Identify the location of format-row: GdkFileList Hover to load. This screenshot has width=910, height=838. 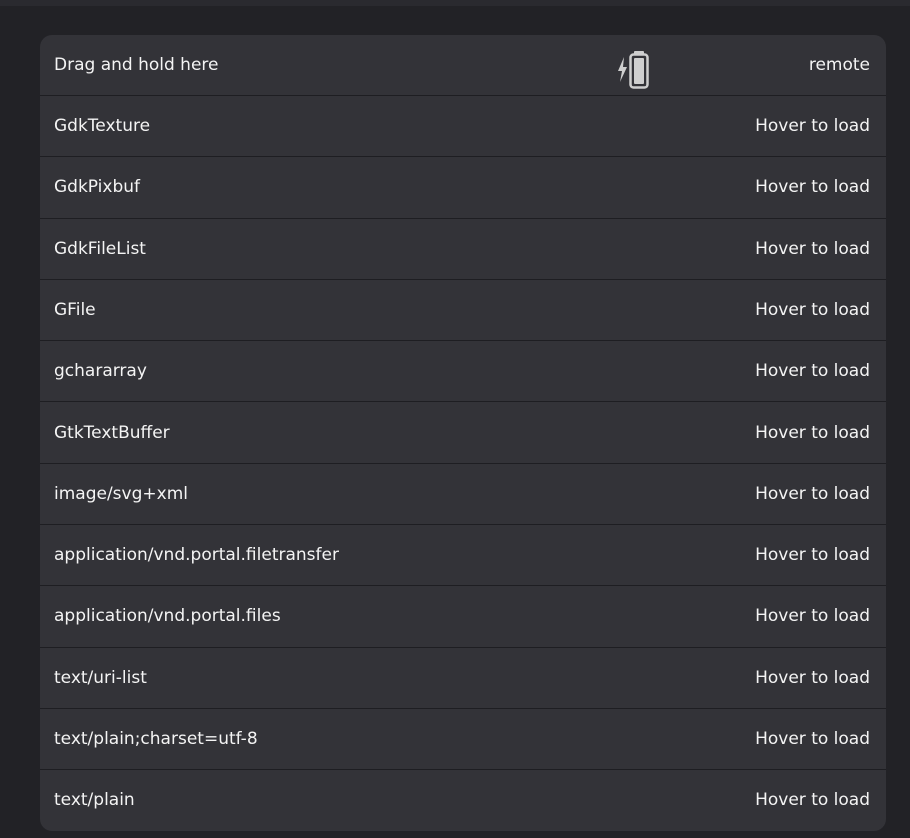
(463, 249).